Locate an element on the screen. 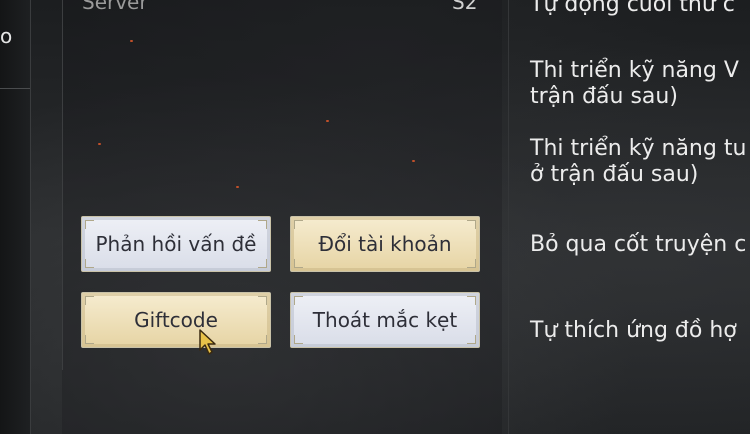 The image size is (750, 434). switch-account-button: Đổi tài khoản is located at coordinates (385, 244).